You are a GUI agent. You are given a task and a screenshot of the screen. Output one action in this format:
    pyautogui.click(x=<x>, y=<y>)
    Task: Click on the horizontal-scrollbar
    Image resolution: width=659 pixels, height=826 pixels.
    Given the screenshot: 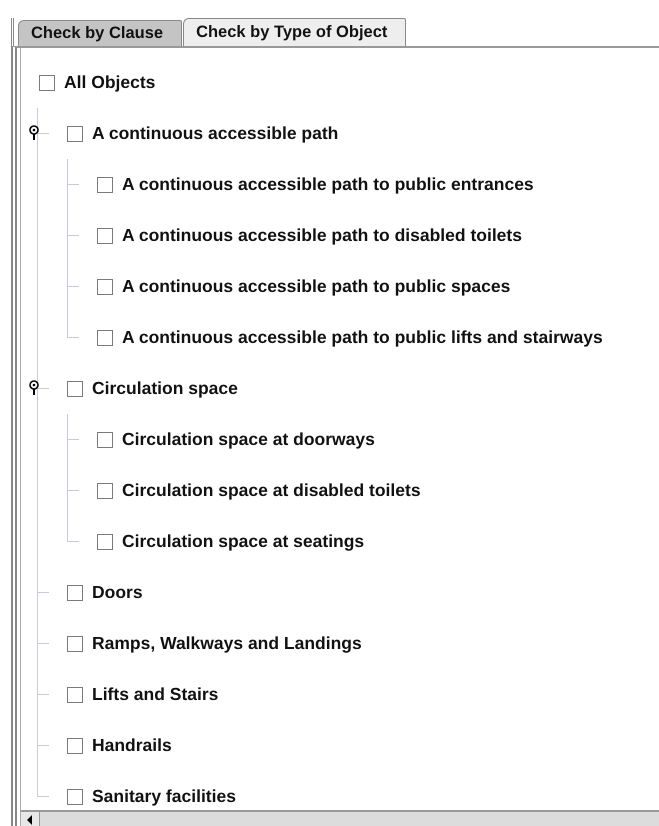 What is the action you would take?
    pyautogui.click(x=339, y=818)
    